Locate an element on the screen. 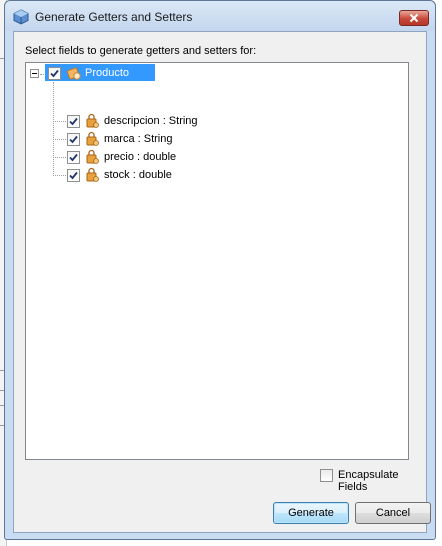 The width and height of the screenshot is (442, 546). close-button is located at coordinates (414, 18).